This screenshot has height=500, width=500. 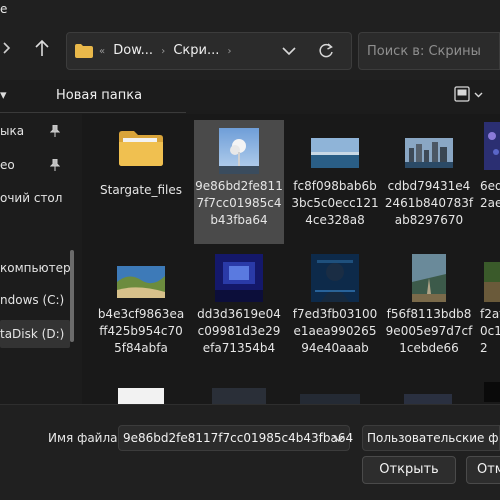 I want to click on search-placeholder: Поиск в: Скрины, so click(x=424, y=51).